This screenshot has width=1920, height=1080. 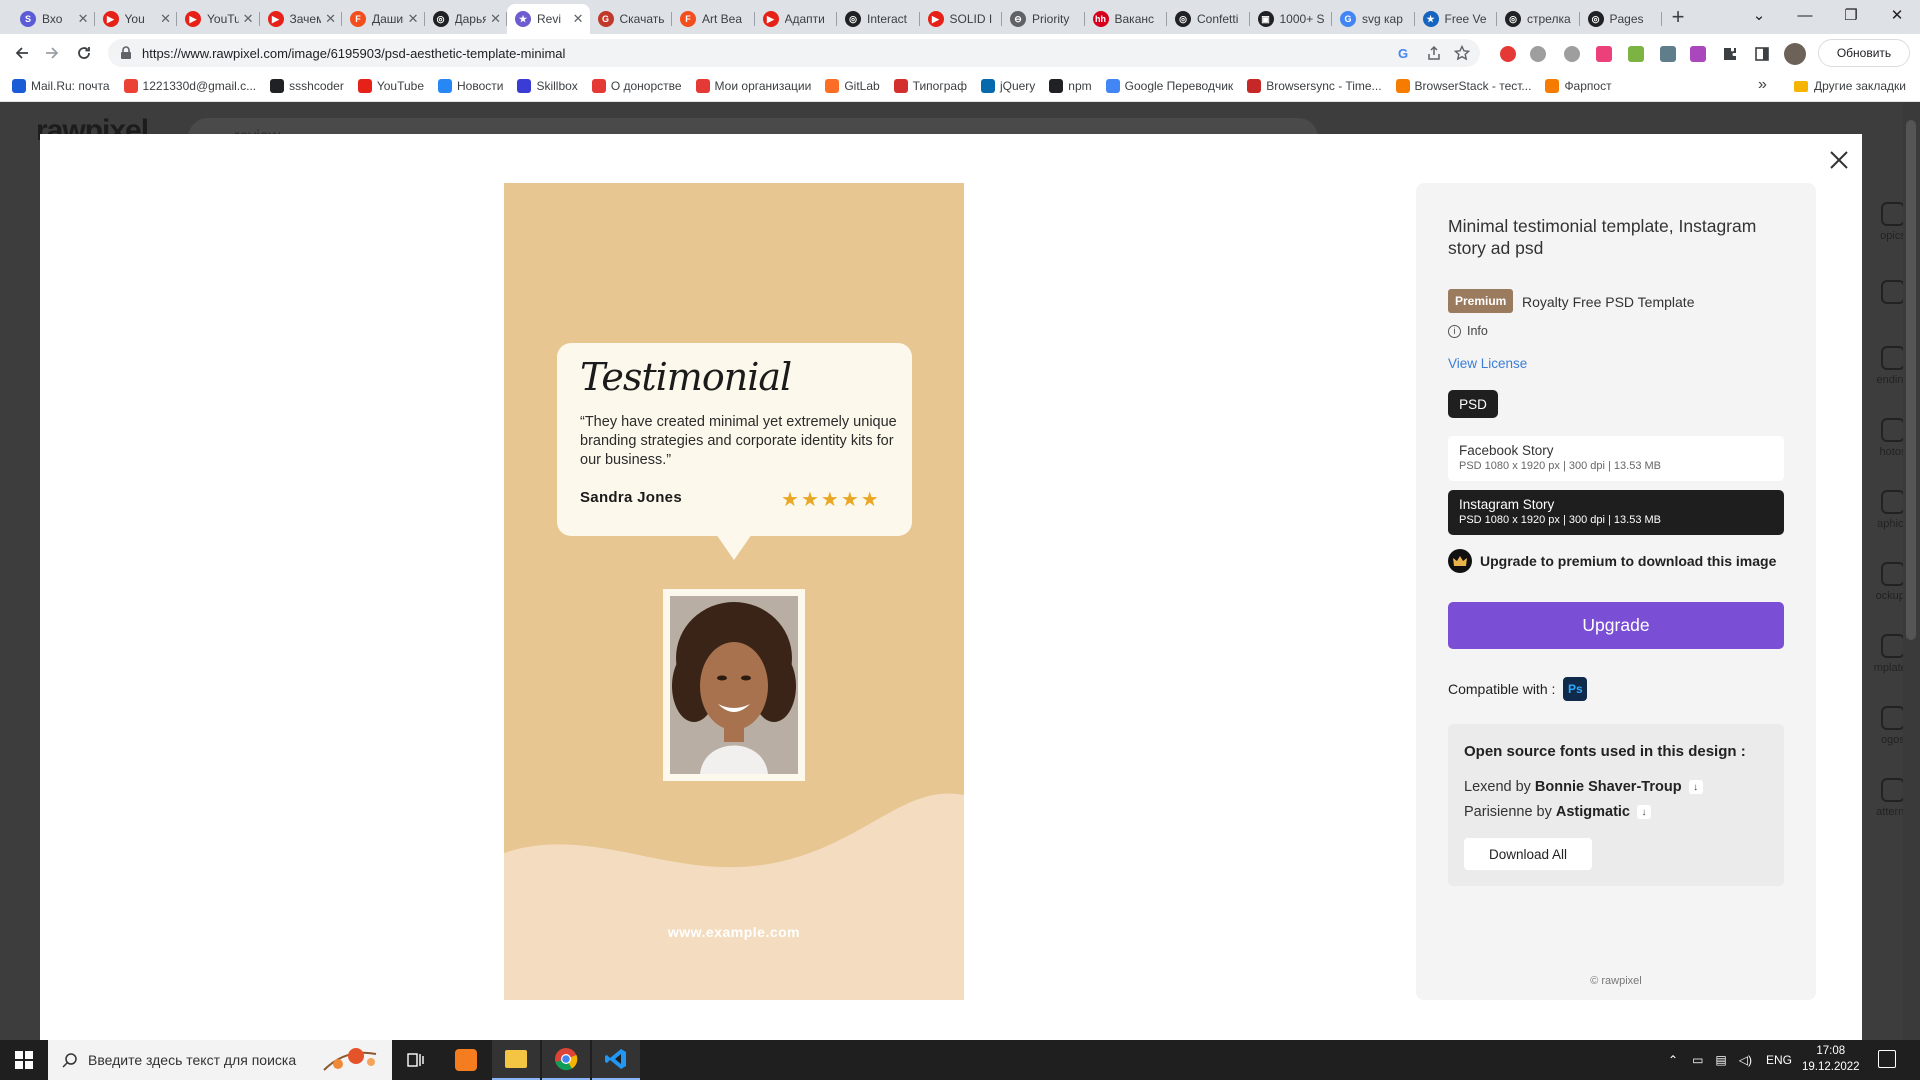 I want to click on extension-color-icon, so click(x=1698, y=54).